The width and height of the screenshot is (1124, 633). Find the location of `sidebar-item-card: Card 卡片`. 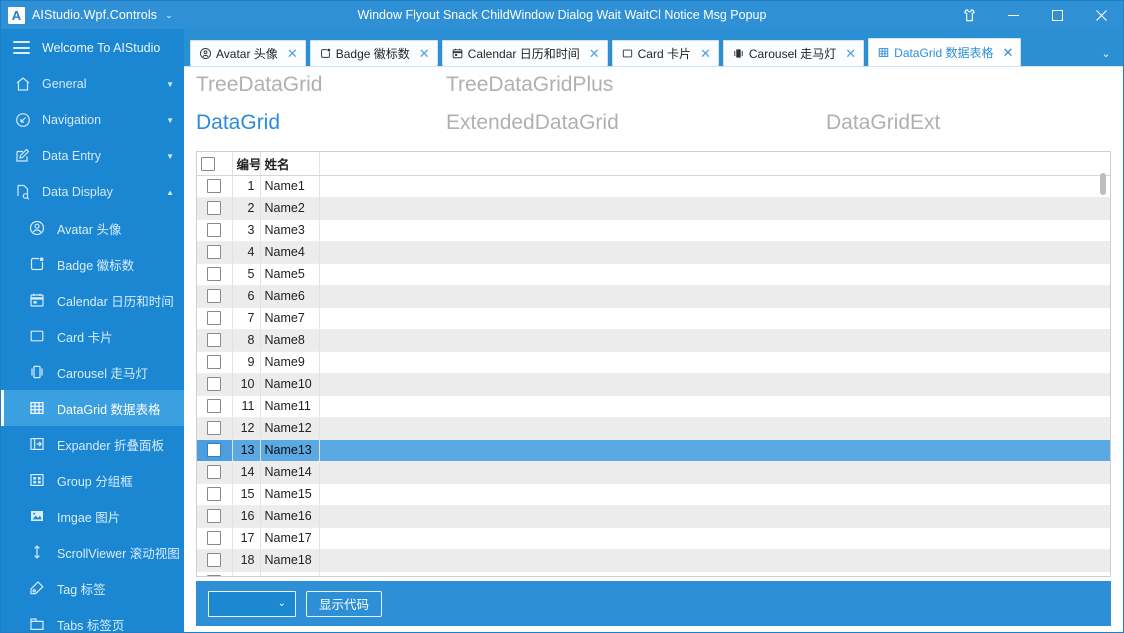

sidebar-item-card: Card 卡片 is located at coordinates (92, 336).